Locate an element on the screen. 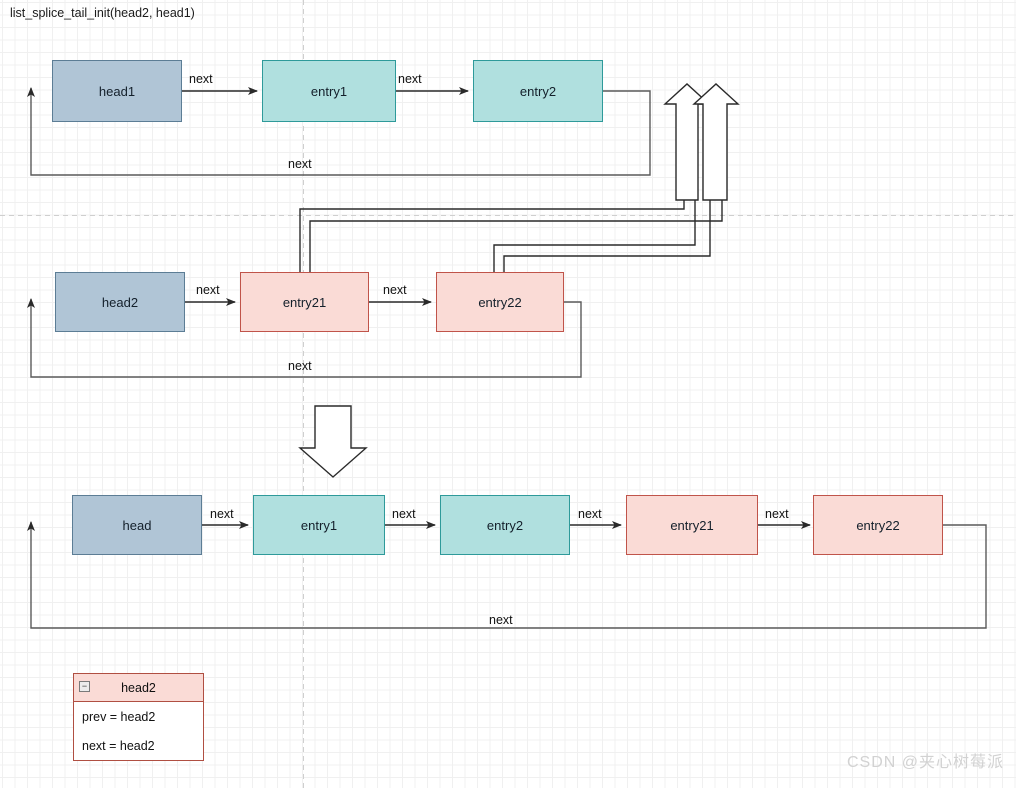 This screenshot has width=1016, height=788. watermark: CSDN @夹心树莓派 is located at coordinates (925, 762).